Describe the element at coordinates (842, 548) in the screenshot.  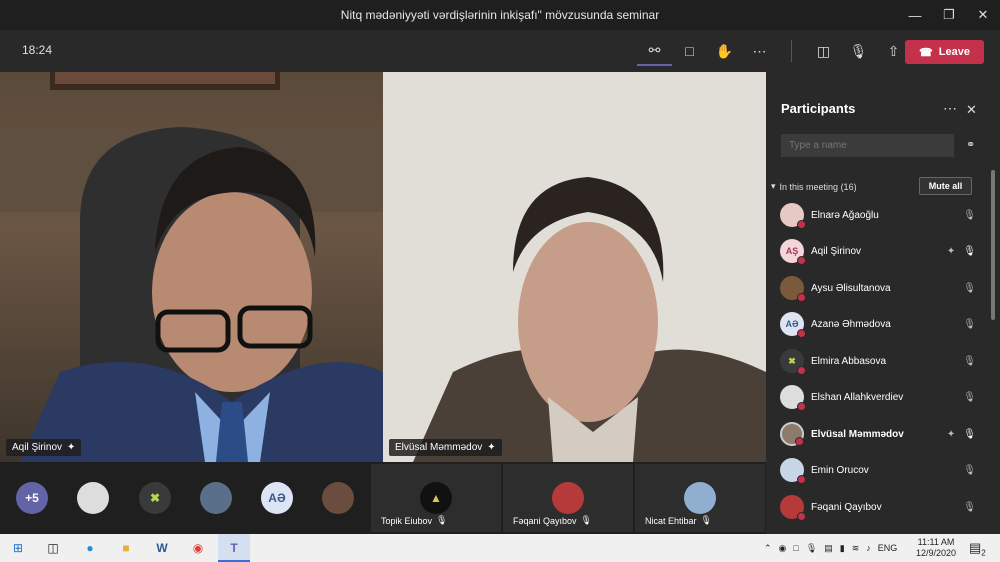
I see `battery-icon: ▮` at that location.